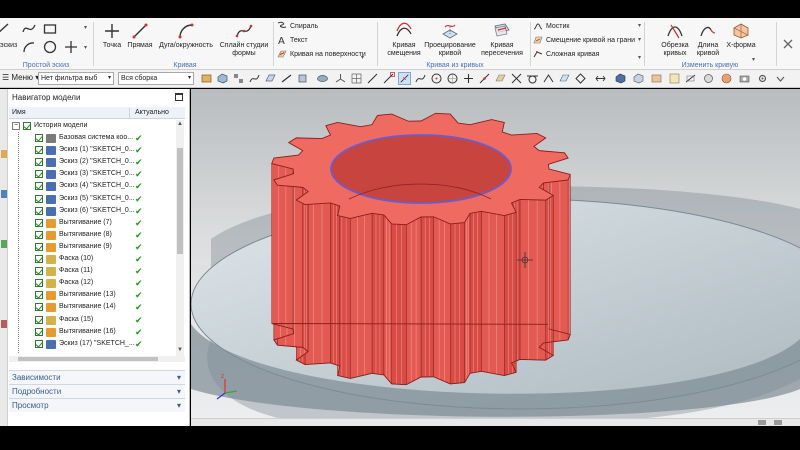 Image resolution: width=800 pixels, height=450 pixels. I want to click on resource-history-icon, so click(4, 194).